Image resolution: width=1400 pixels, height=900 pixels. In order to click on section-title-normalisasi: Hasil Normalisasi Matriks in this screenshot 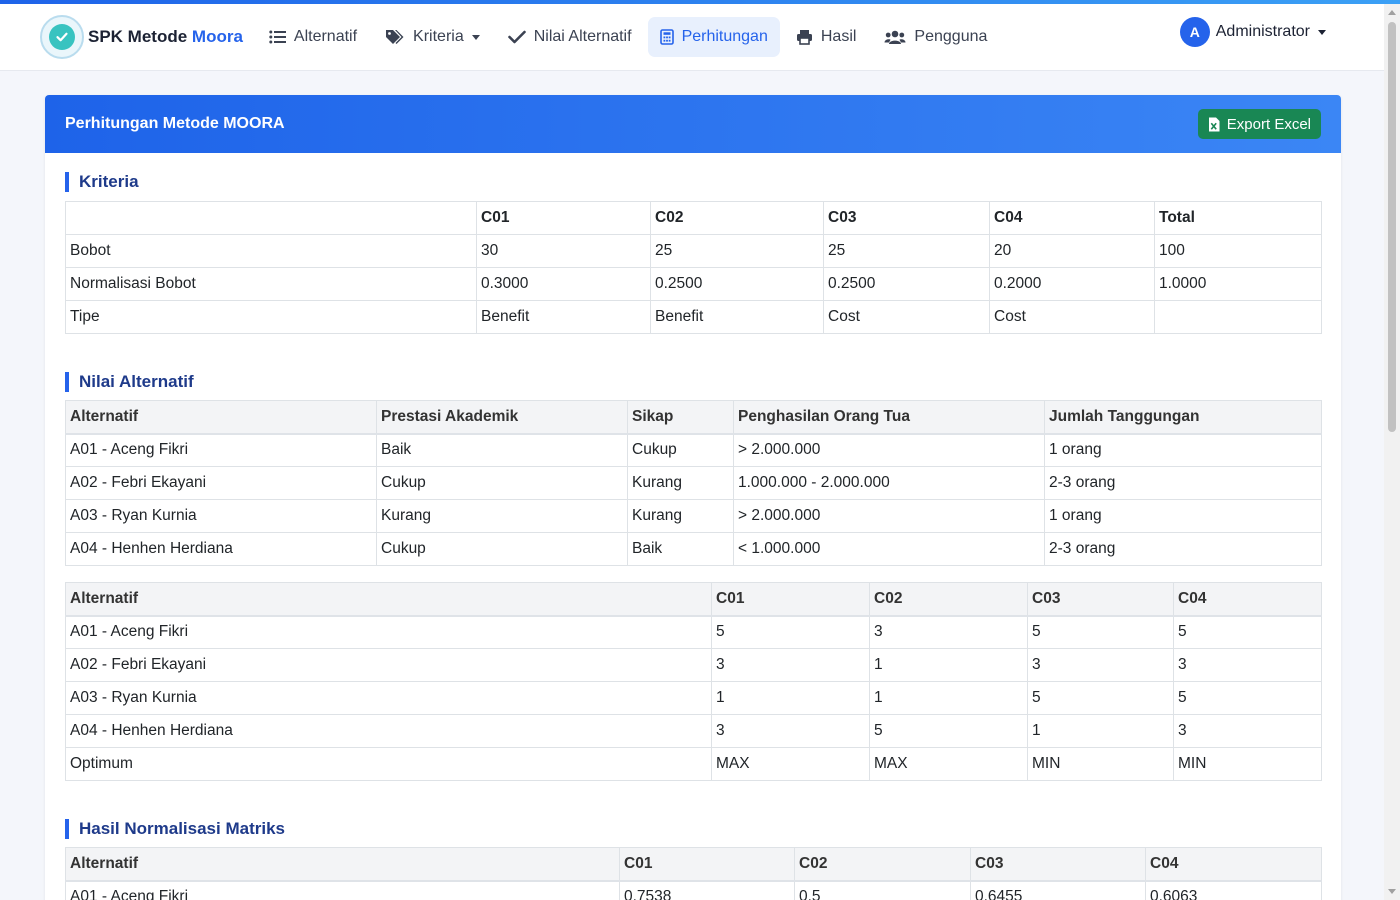, I will do `click(693, 829)`.